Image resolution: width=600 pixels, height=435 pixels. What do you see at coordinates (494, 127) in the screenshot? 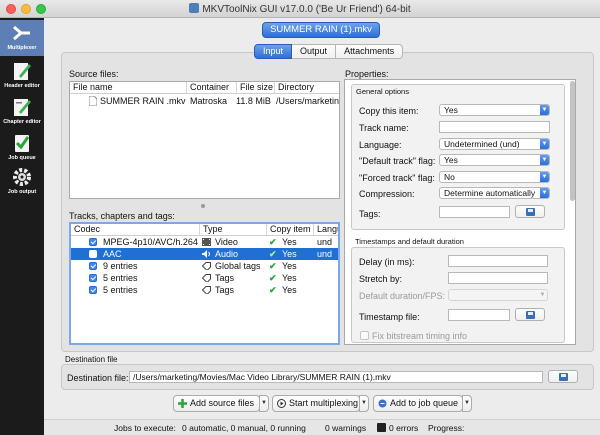
I see `track-name-field` at bounding box center [494, 127].